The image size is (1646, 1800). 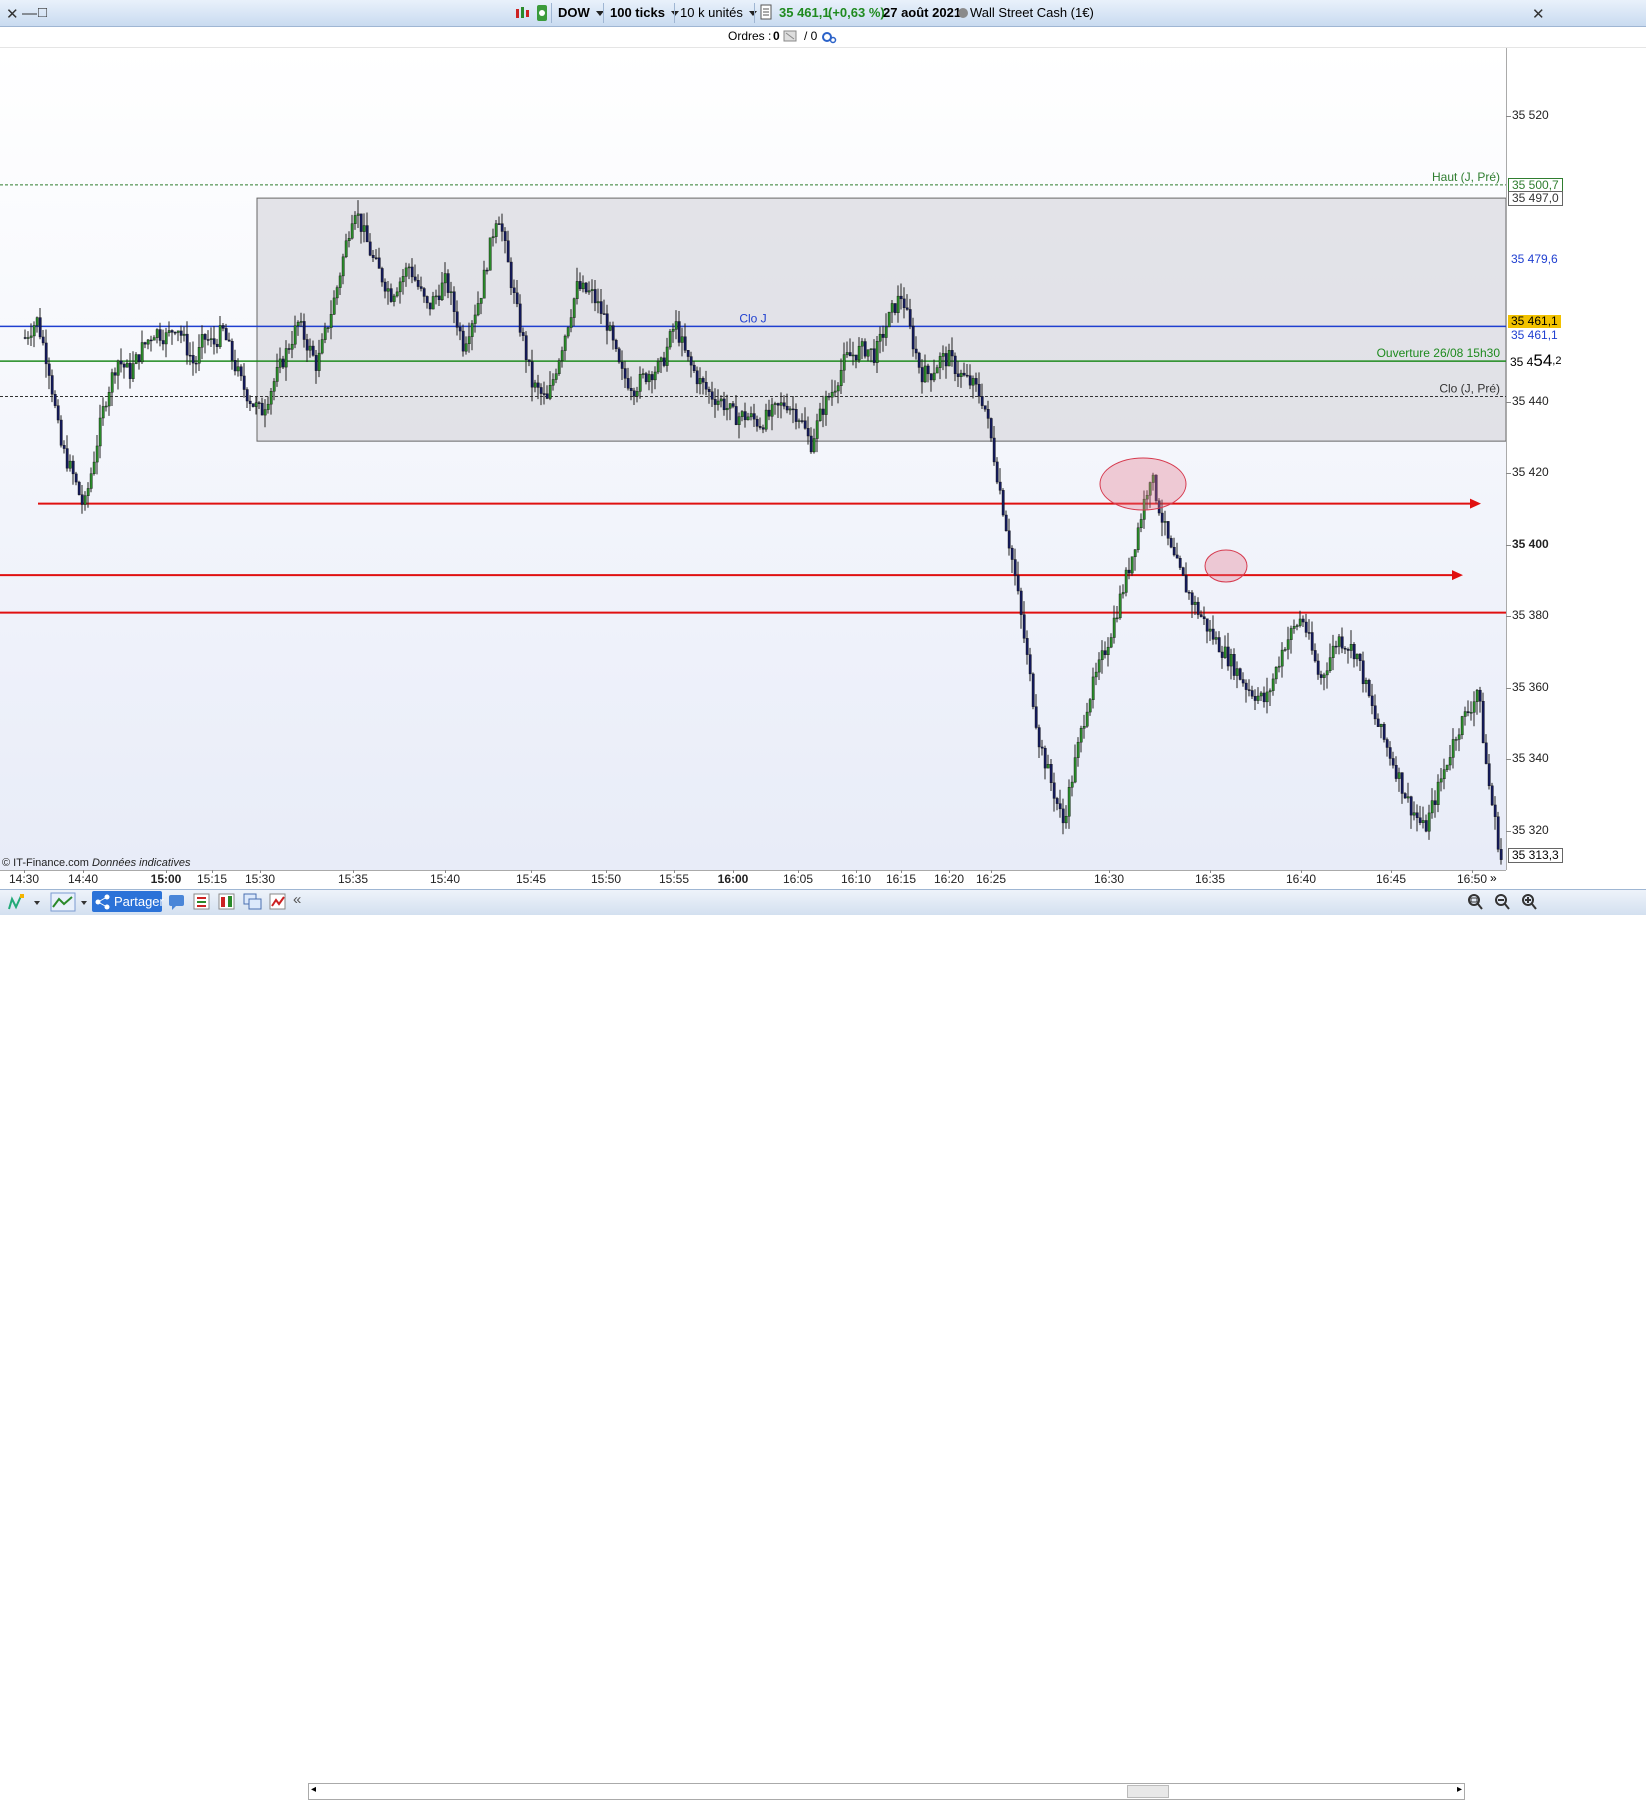 What do you see at coordinates (1476, 902) in the screenshot?
I see `zoom-fit-icon` at bounding box center [1476, 902].